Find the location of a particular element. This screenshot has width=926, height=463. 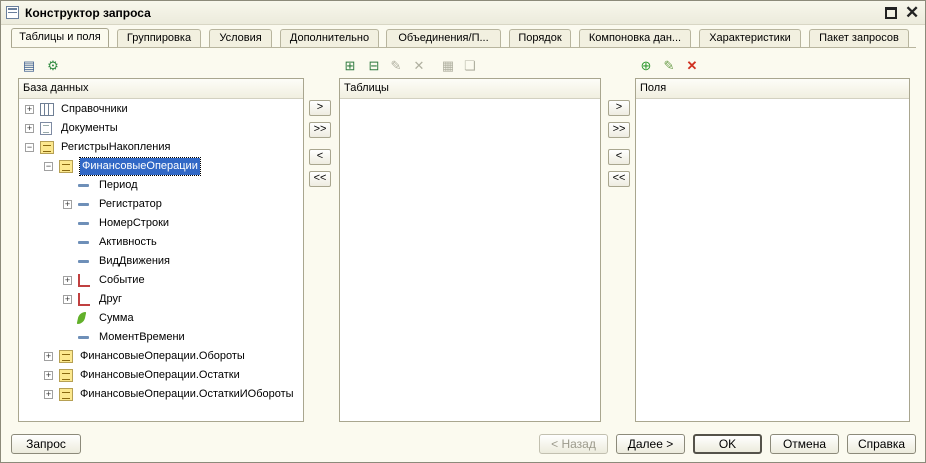

resource-icon is located at coordinates (81, 318).